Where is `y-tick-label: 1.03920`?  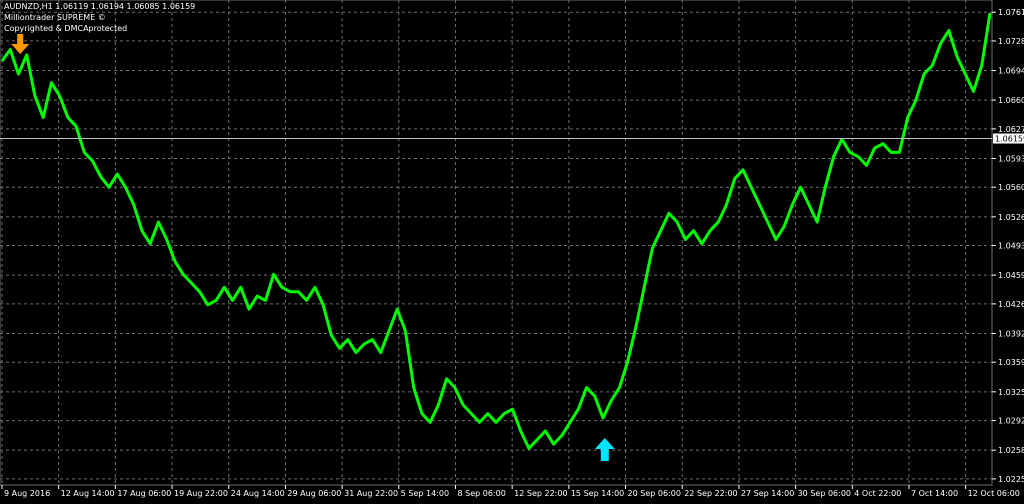 y-tick-label: 1.03920 is located at coordinates (1011, 333).